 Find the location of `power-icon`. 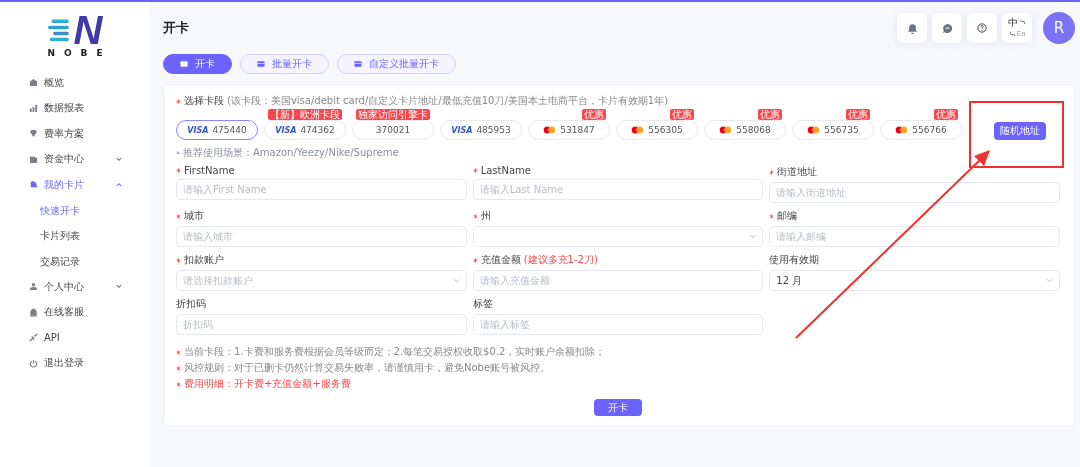

power-icon is located at coordinates (33, 363).